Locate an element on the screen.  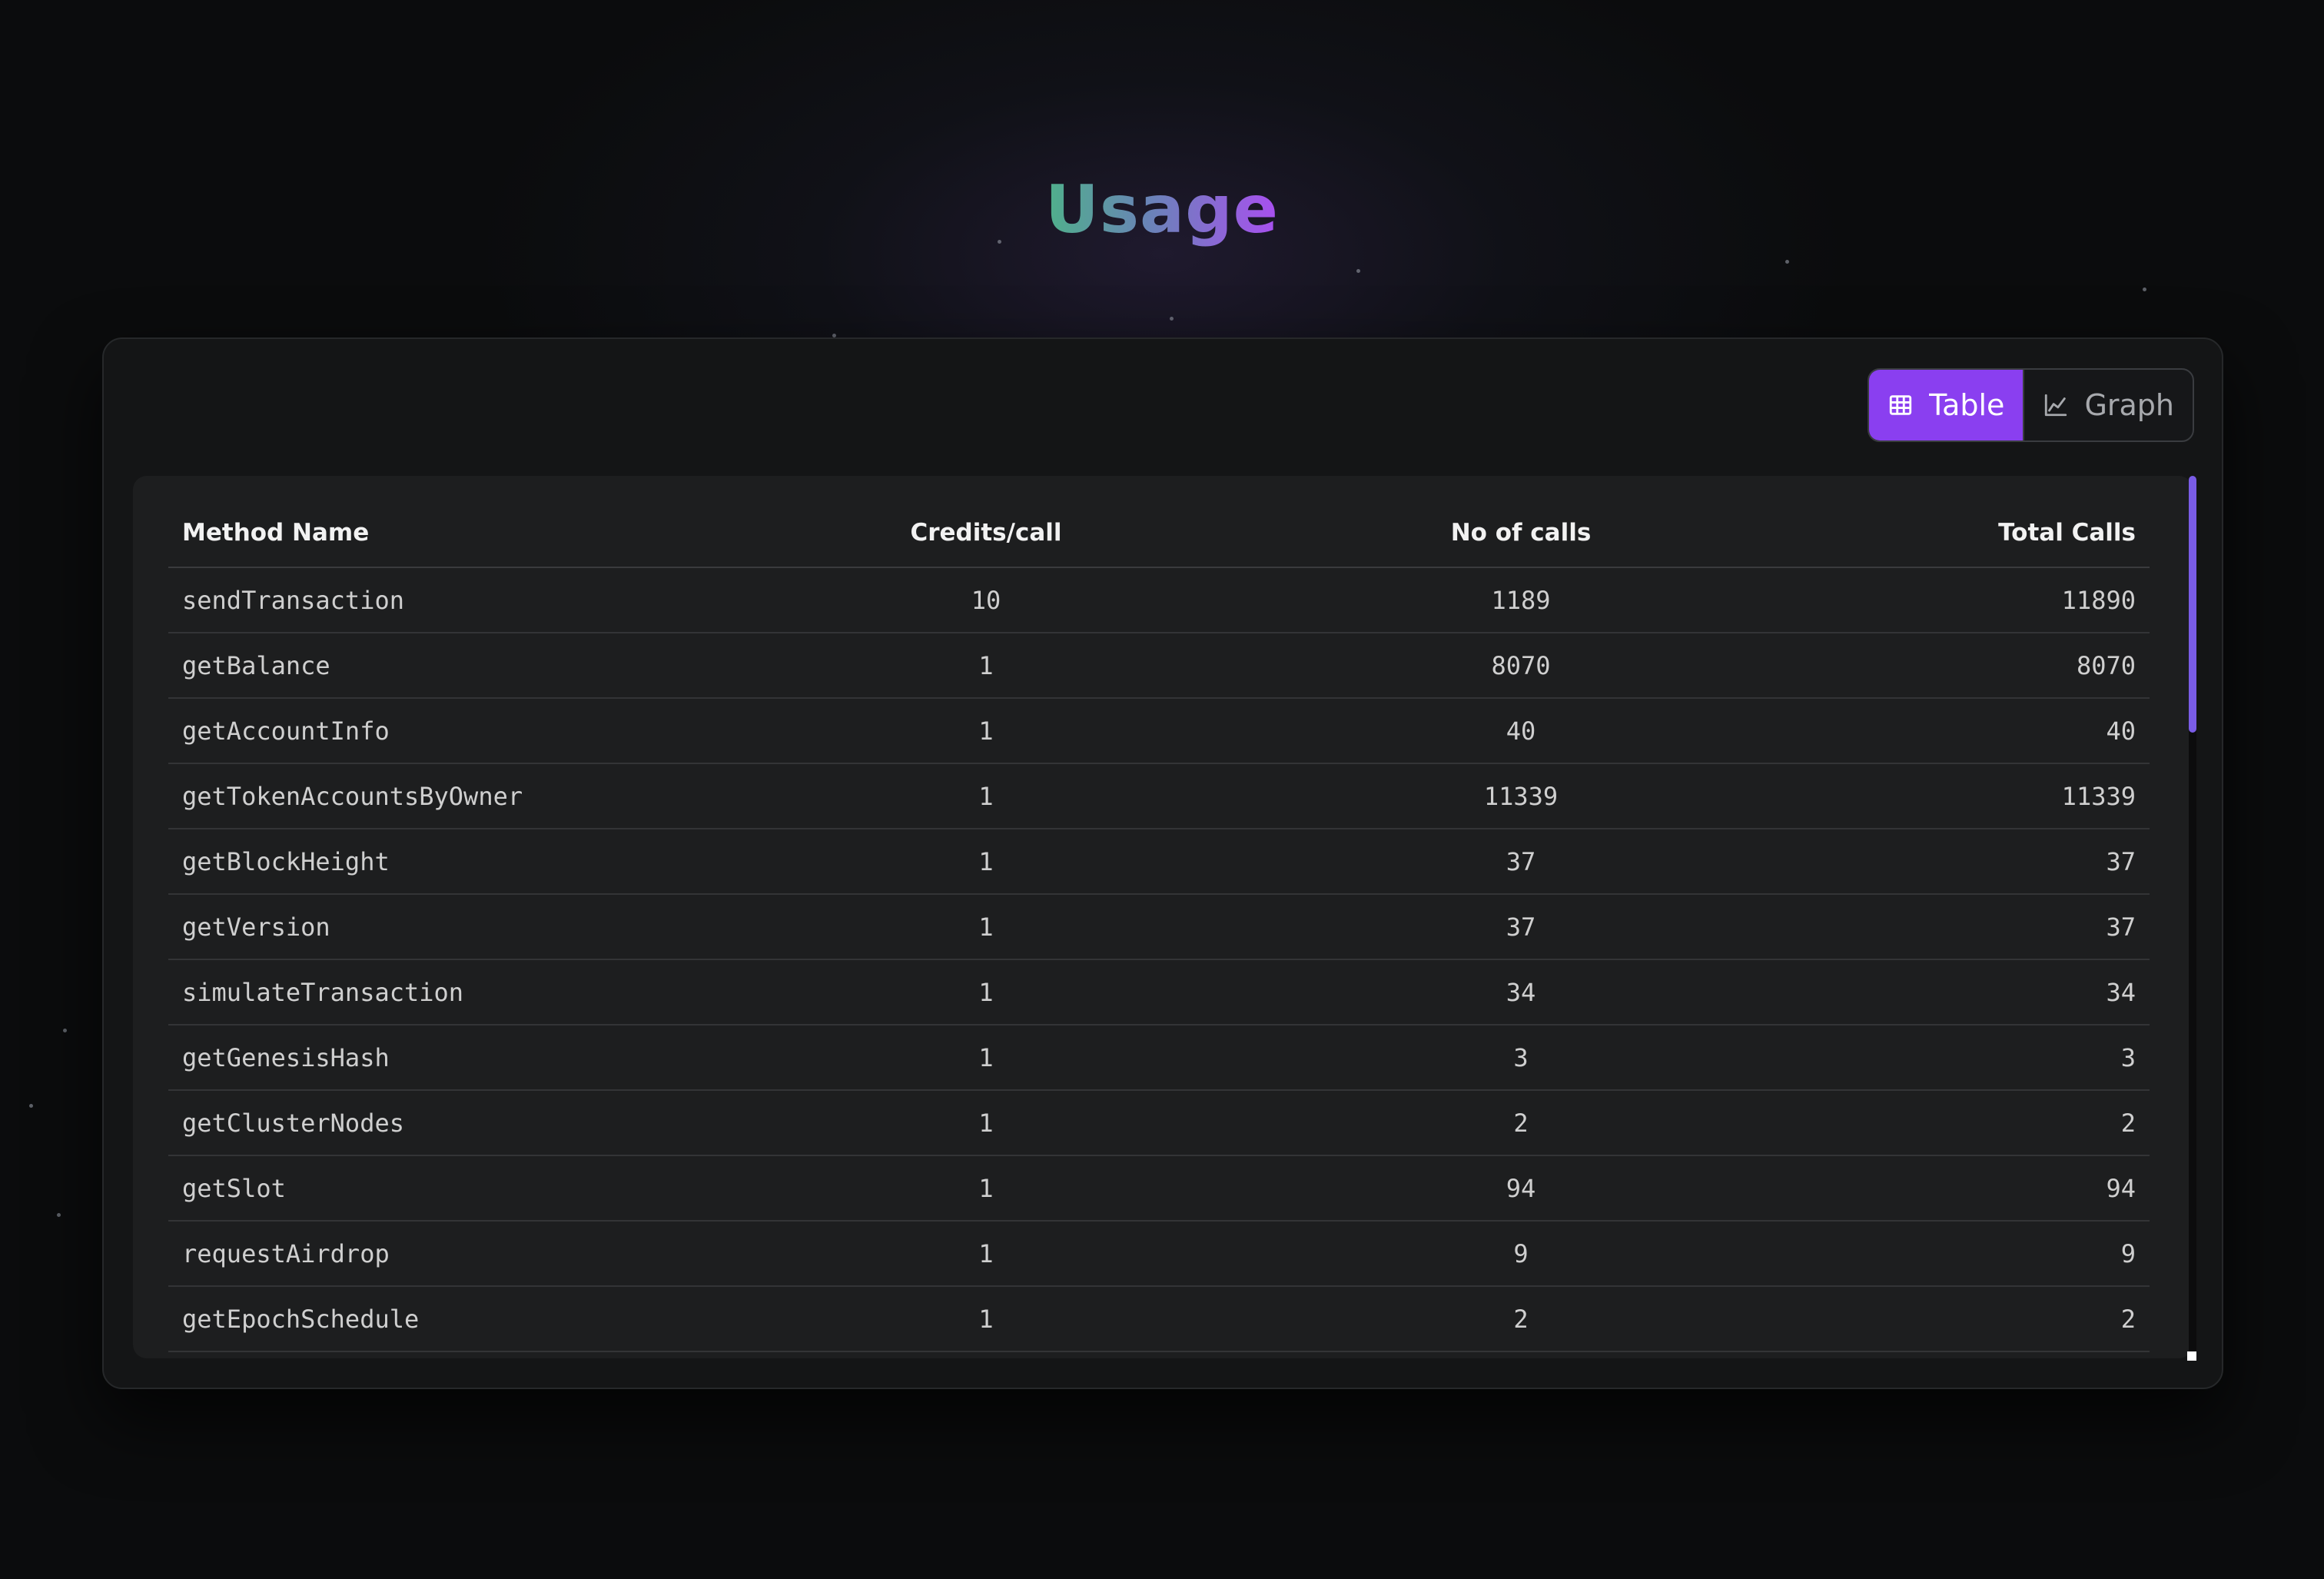
table-row: getVersion 1 37 37 is located at coordinates (1159, 927).